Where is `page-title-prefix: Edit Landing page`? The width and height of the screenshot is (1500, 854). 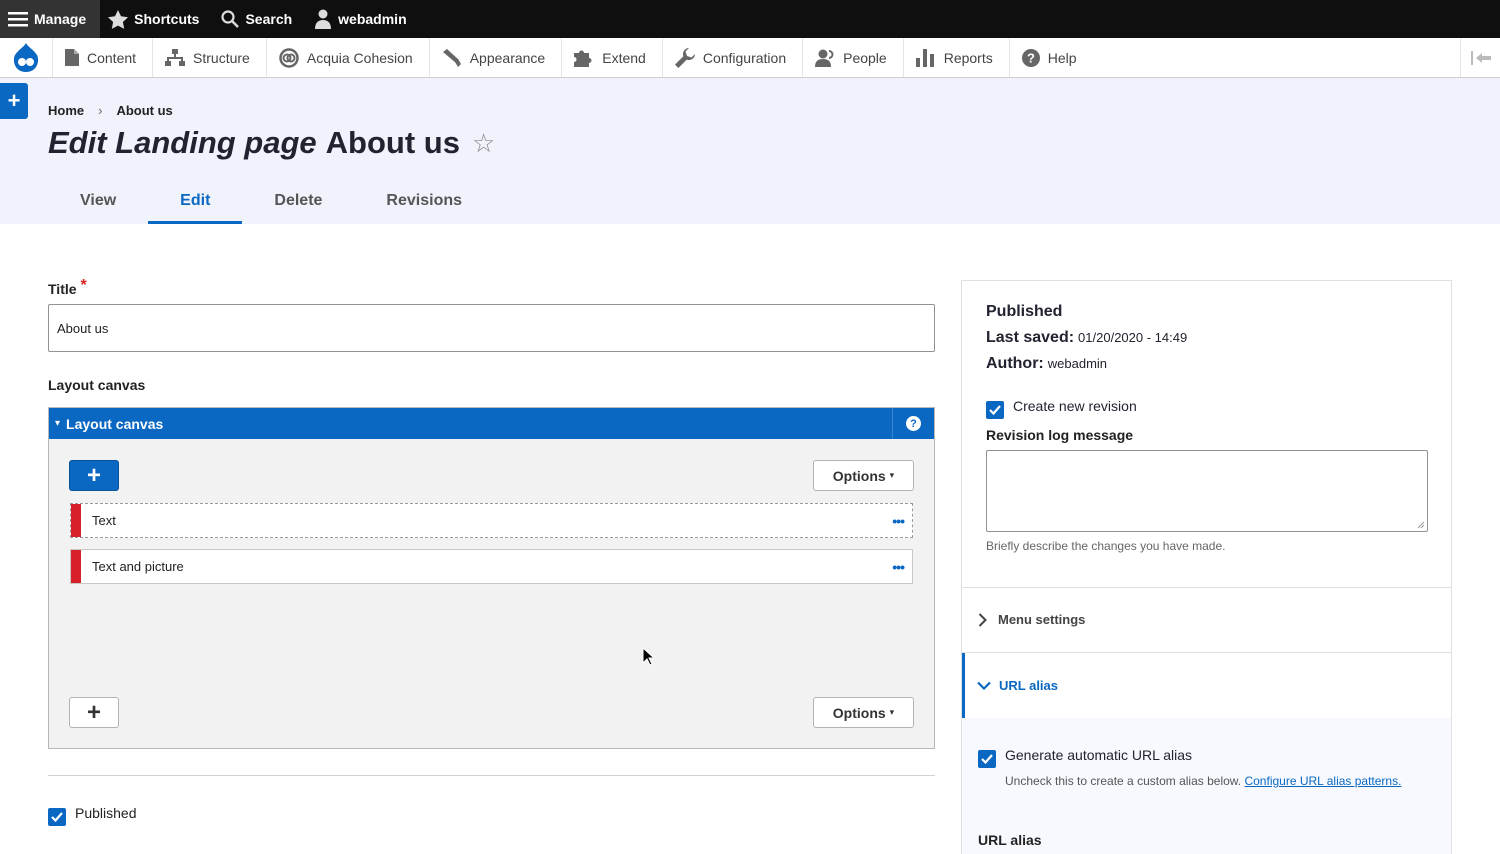
page-title-prefix: Edit Landing page is located at coordinates (182, 142).